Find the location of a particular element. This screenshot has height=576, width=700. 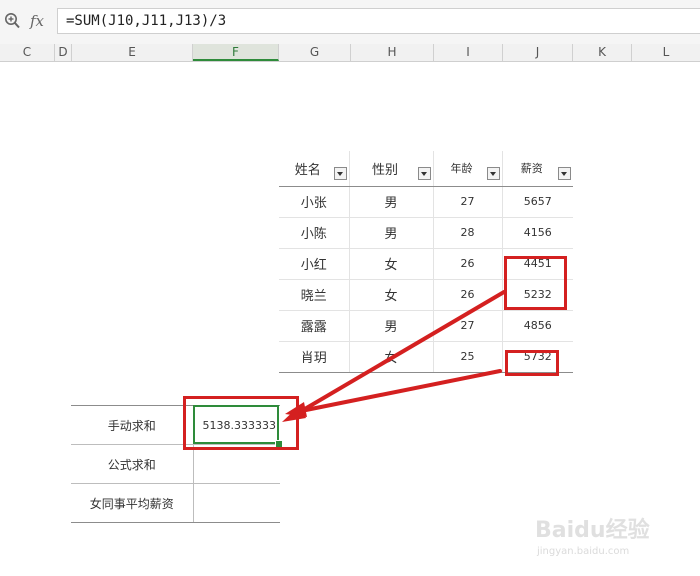

cell-salary: 5732 is located at coordinates (537, 357).